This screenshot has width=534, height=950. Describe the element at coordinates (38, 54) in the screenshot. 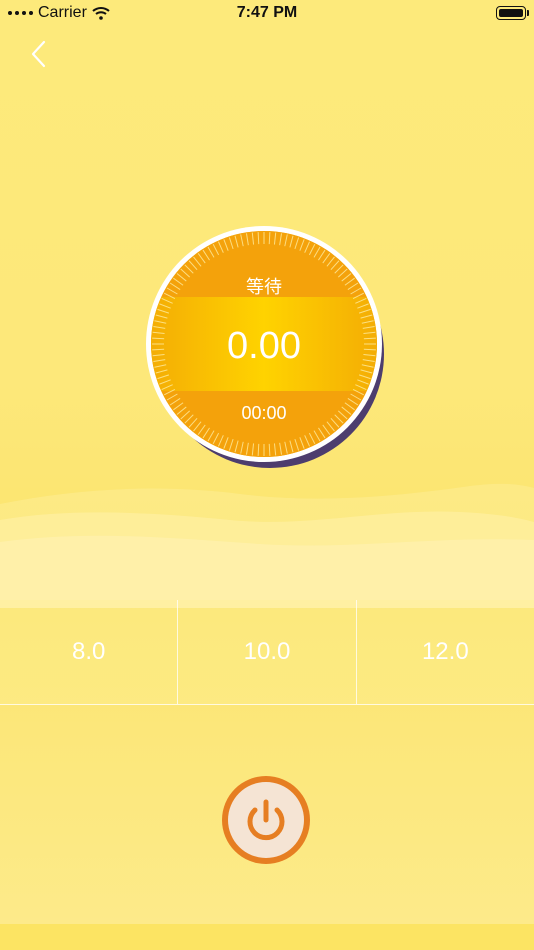

I see `chevron-left-icon` at that location.